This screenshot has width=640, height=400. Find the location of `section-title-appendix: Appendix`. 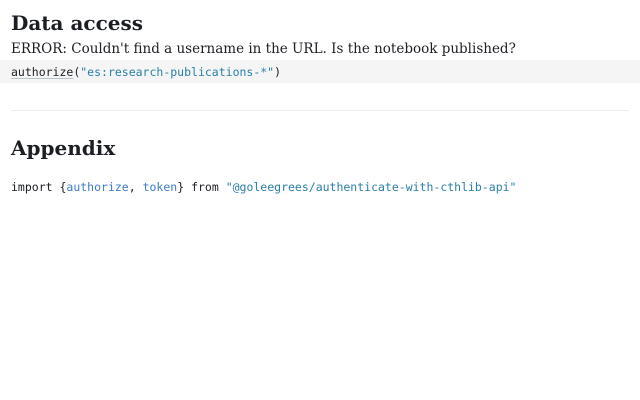

section-title-appendix: Appendix is located at coordinates (63, 148).